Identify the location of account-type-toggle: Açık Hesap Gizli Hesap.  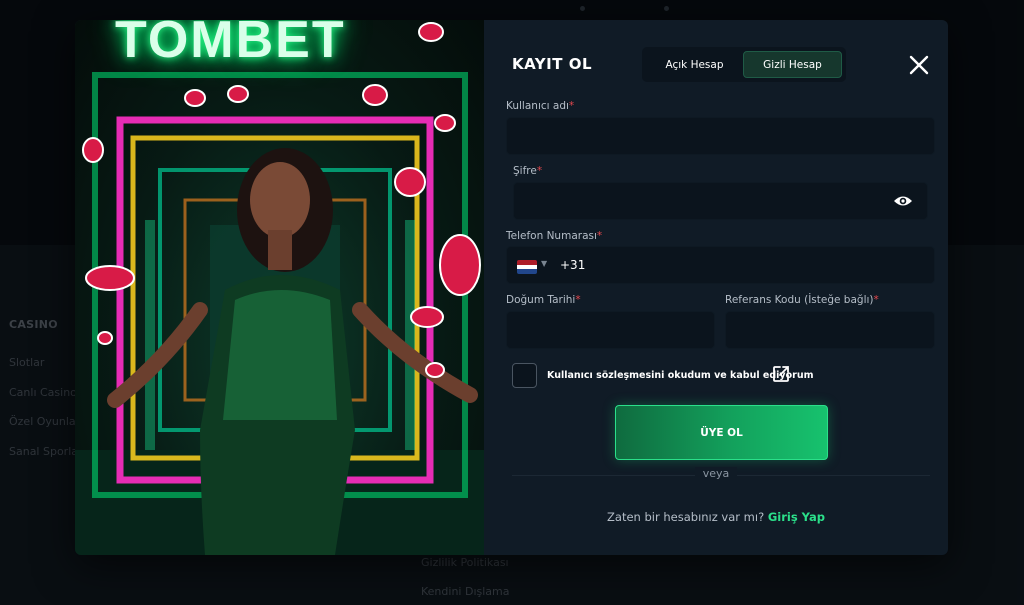
(744, 64).